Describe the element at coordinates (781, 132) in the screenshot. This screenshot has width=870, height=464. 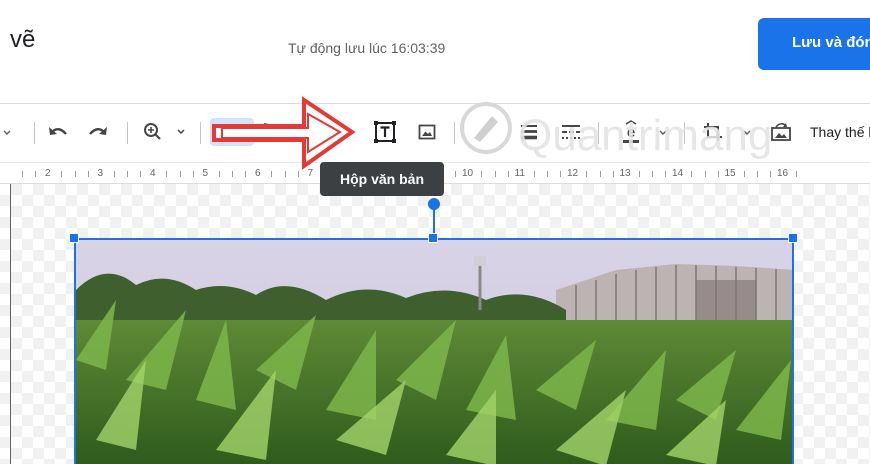
I see `replace-image-icon` at that location.